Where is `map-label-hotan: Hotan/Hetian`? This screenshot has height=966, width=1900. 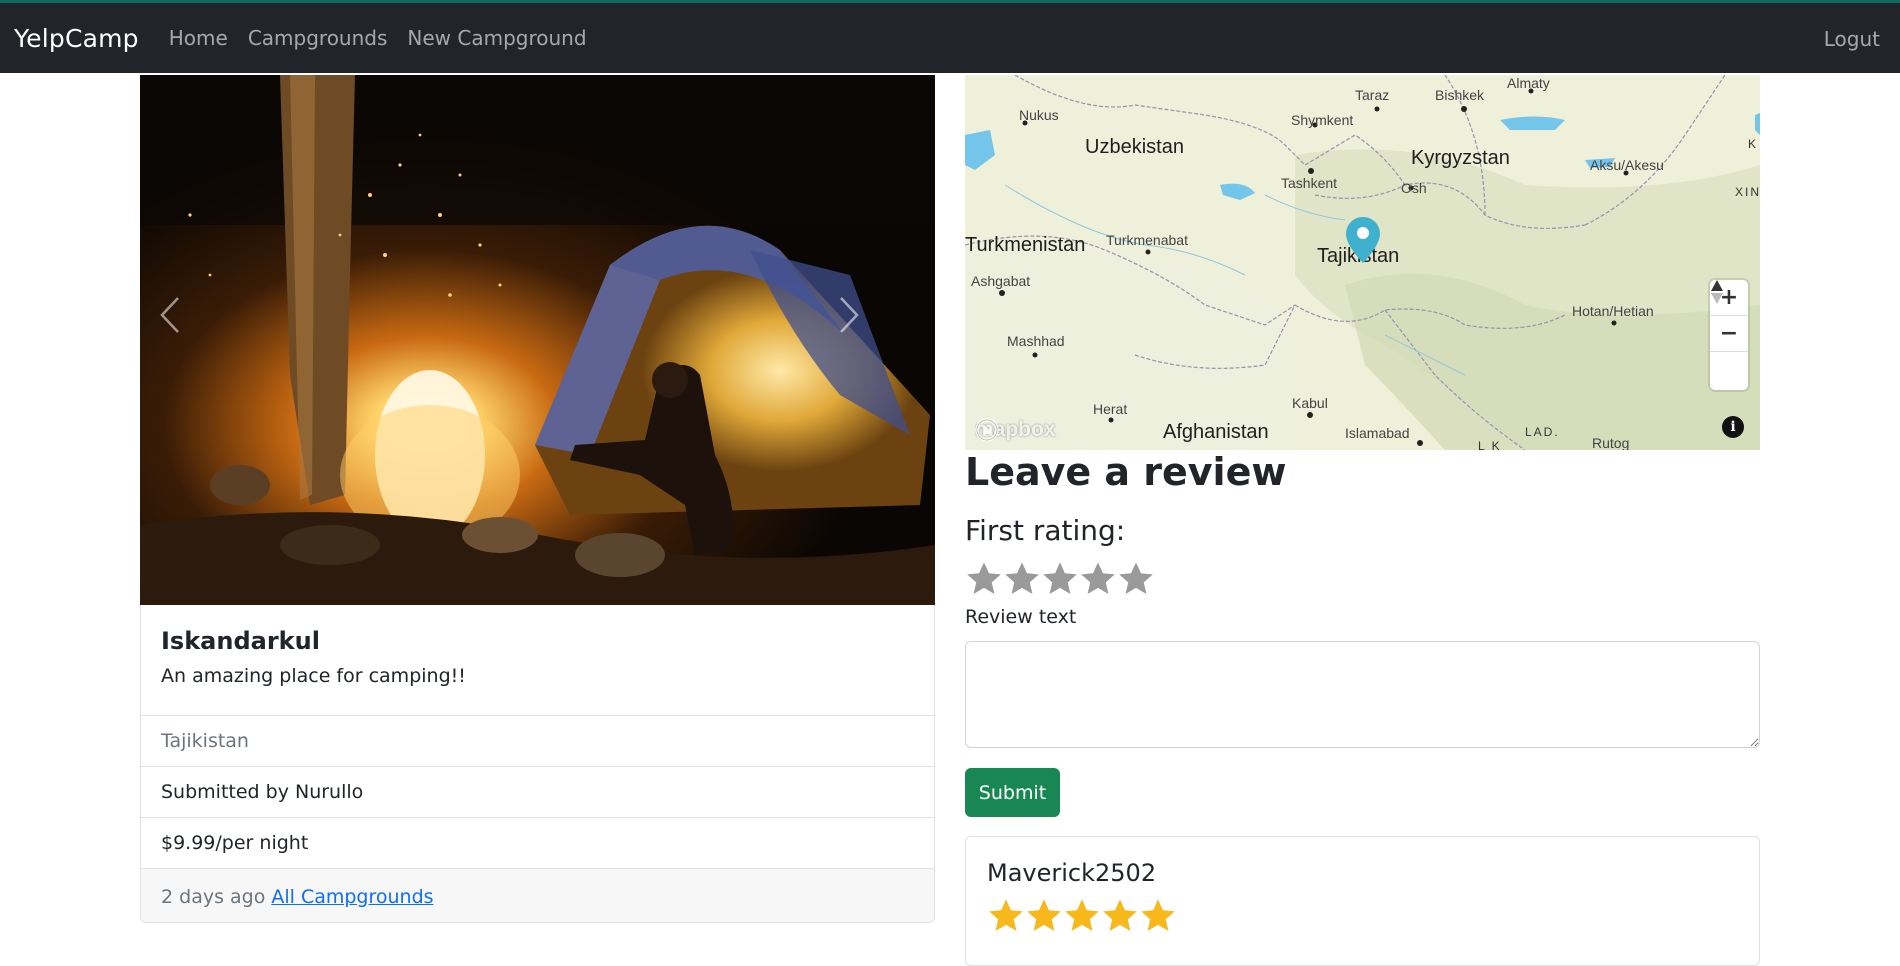
map-label-hotan: Hotan/Hetian is located at coordinates (1613, 311).